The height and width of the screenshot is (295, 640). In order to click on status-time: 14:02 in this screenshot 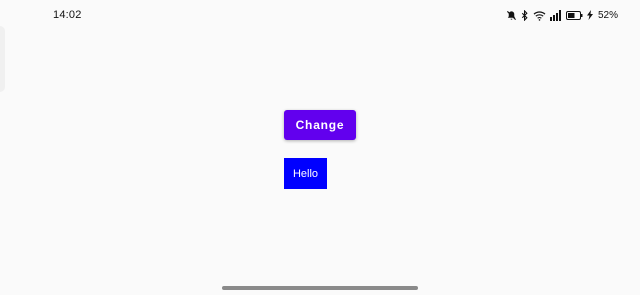, I will do `click(67, 15)`.